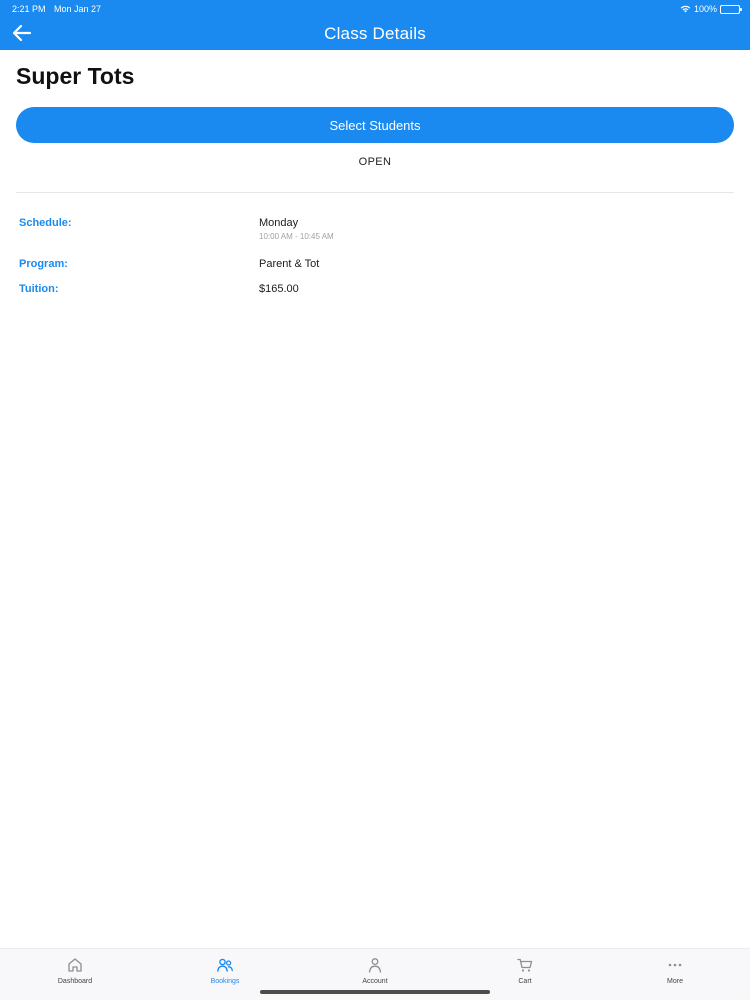 The image size is (750, 1000). What do you see at coordinates (375, 33) in the screenshot?
I see `page-title: Class Details` at bounding box center [375, 33].